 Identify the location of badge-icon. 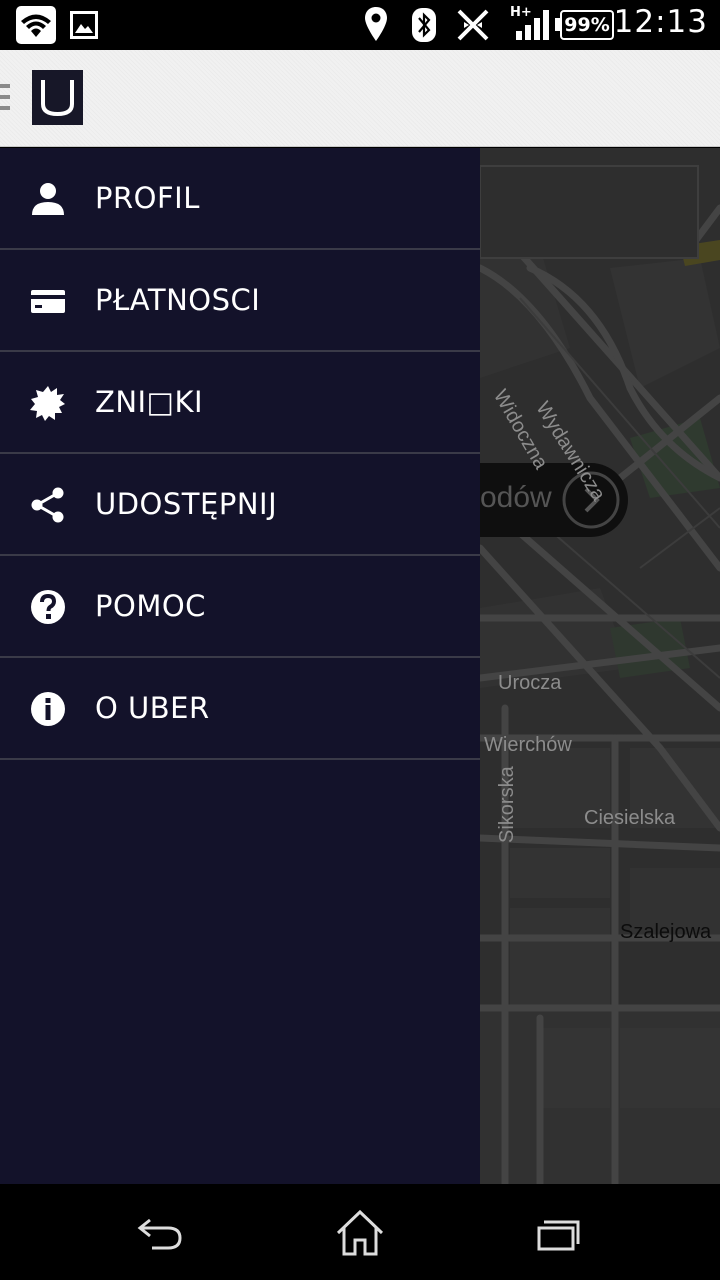
(47, 403).